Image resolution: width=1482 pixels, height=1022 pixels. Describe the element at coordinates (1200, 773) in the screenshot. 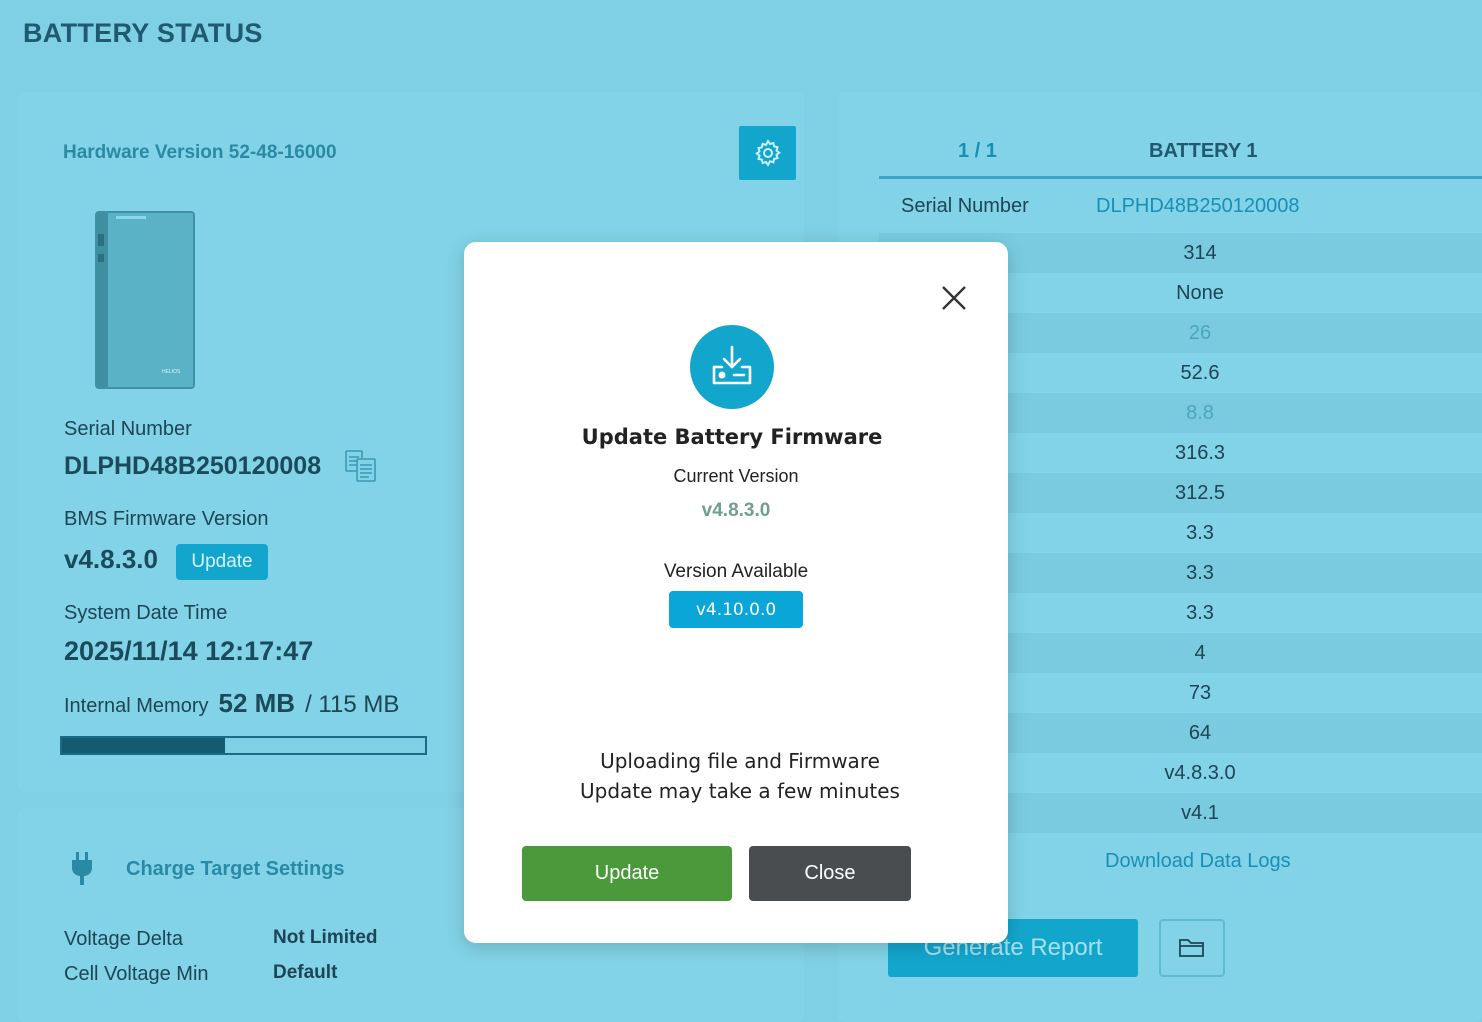

I see `row-value: v4.8.3.0` at that location.